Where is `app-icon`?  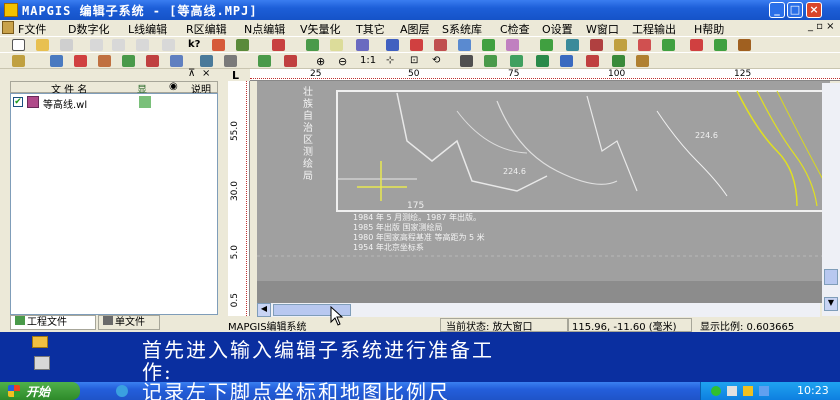
app-icon is located at coordinates (11, 10).